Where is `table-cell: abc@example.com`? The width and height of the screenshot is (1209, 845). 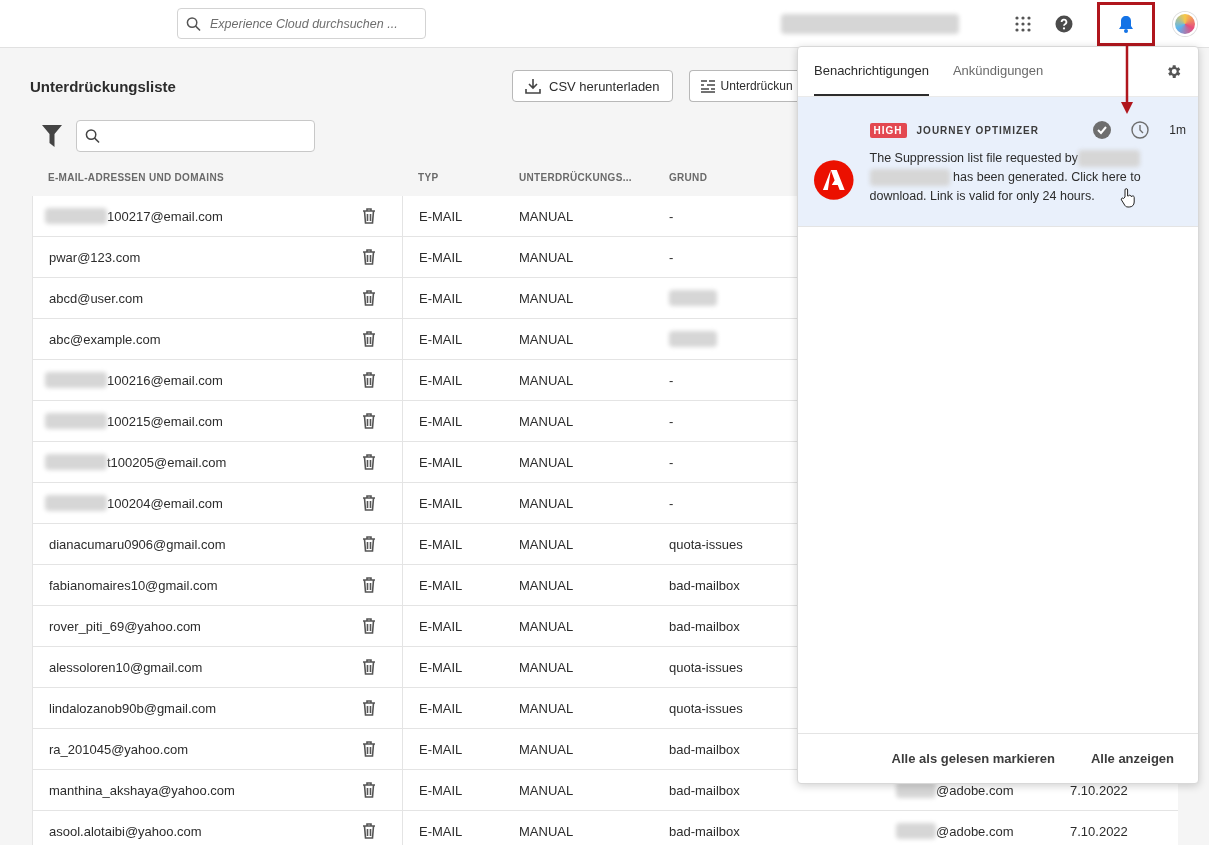 table-cell: abc@example.com is located at coordinates (105, 339).